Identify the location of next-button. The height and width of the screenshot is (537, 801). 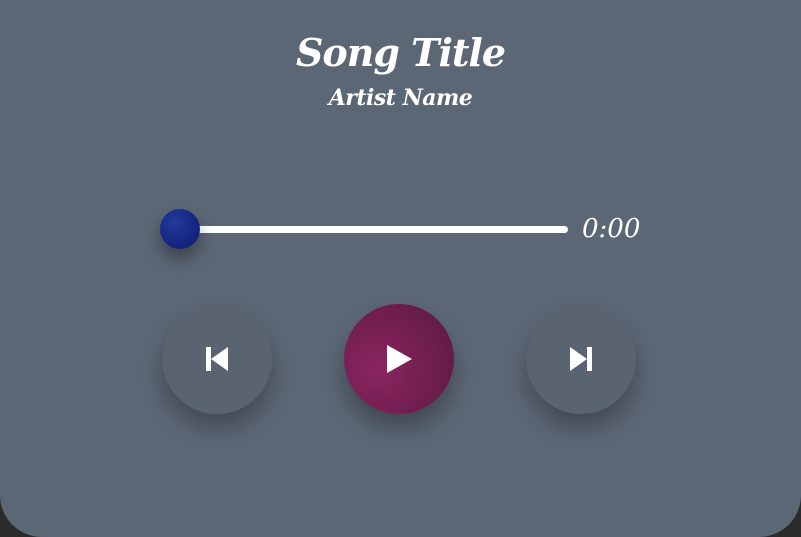
(581, 359).